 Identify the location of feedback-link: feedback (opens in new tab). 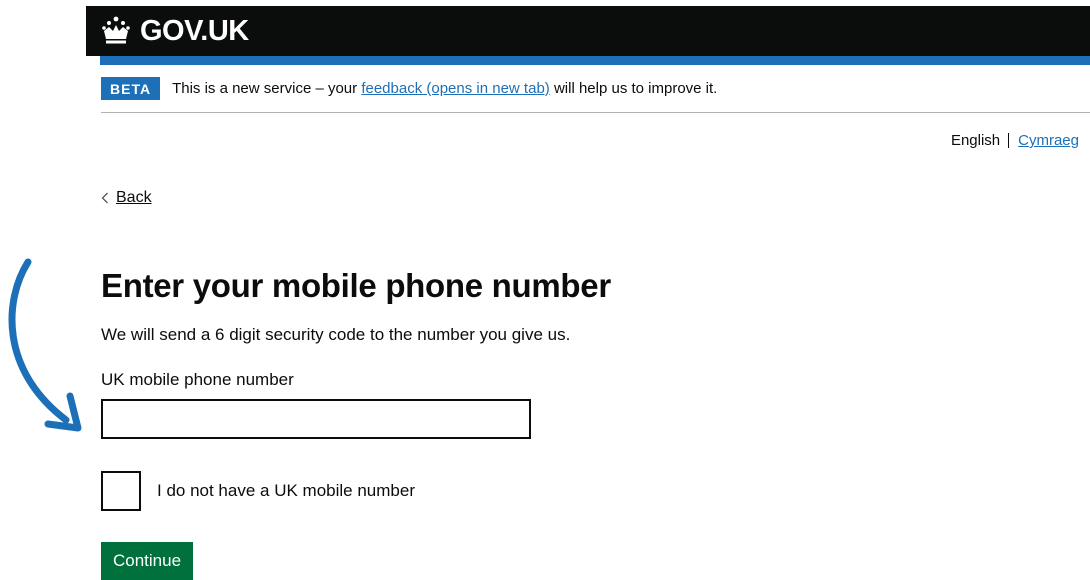
(455, 88).